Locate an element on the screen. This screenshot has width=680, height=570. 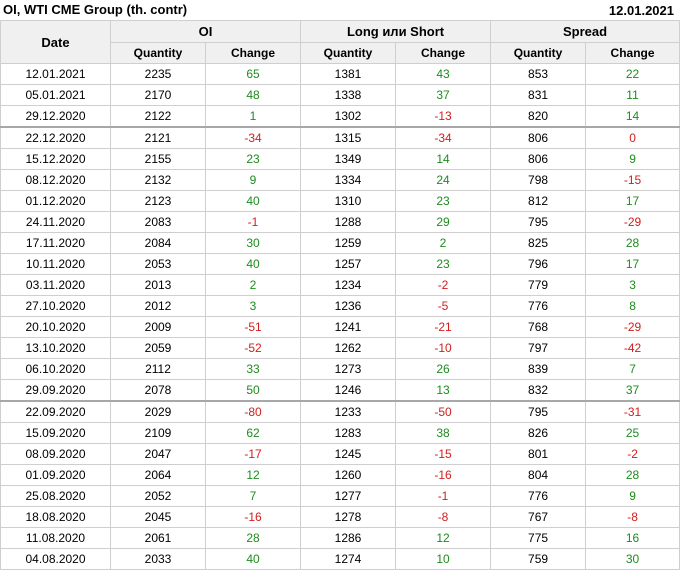
ls-change: 14 is located at coordinates (443, 159).